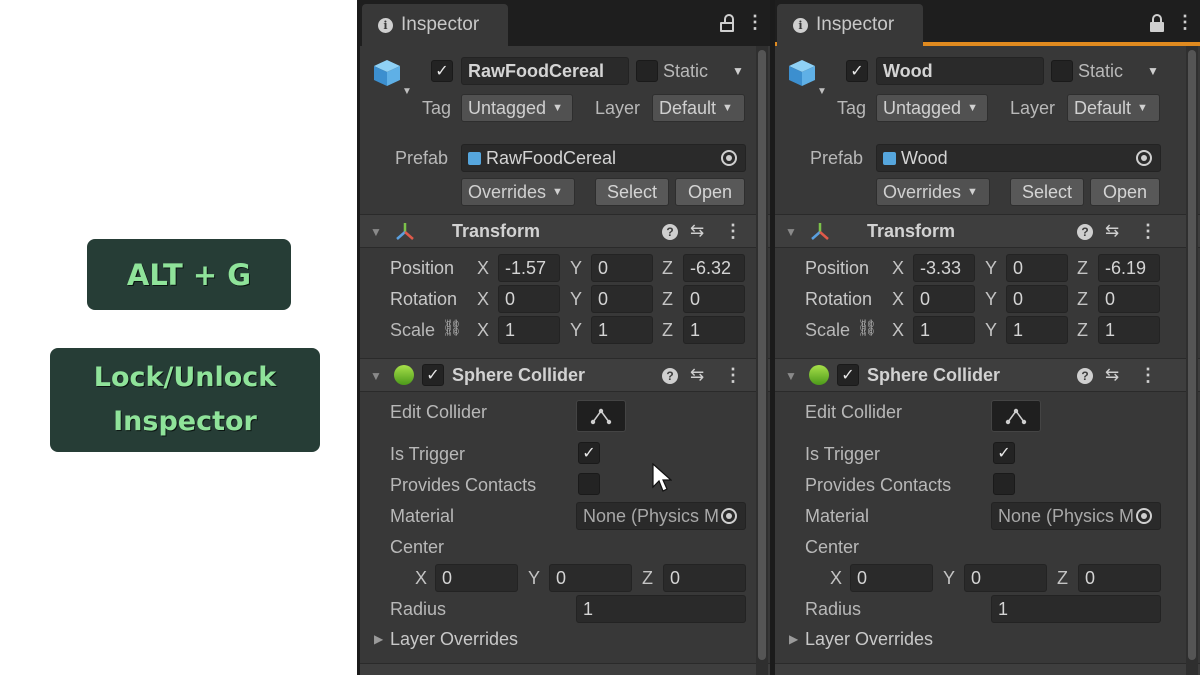  I want to click on position-z-field: -6.32, so click(714, 268).